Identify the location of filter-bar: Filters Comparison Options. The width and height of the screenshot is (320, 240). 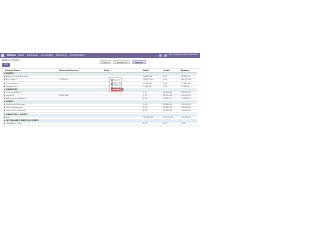
(123, 62).